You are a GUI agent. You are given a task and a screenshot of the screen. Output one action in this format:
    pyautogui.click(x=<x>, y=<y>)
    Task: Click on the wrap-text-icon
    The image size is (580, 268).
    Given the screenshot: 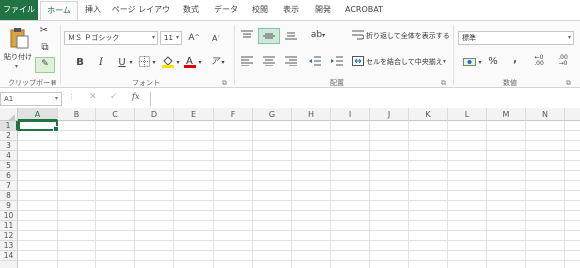 What is the action you would take?
    pyautogui.click(x=358, y=37)
    